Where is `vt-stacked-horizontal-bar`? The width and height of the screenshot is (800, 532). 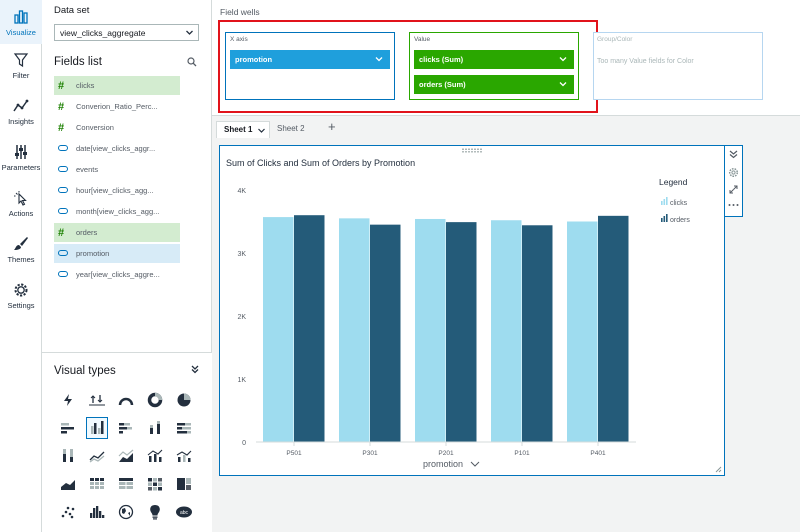
vt-stacked-horizontal-bar is located at coordinates (126, 428).